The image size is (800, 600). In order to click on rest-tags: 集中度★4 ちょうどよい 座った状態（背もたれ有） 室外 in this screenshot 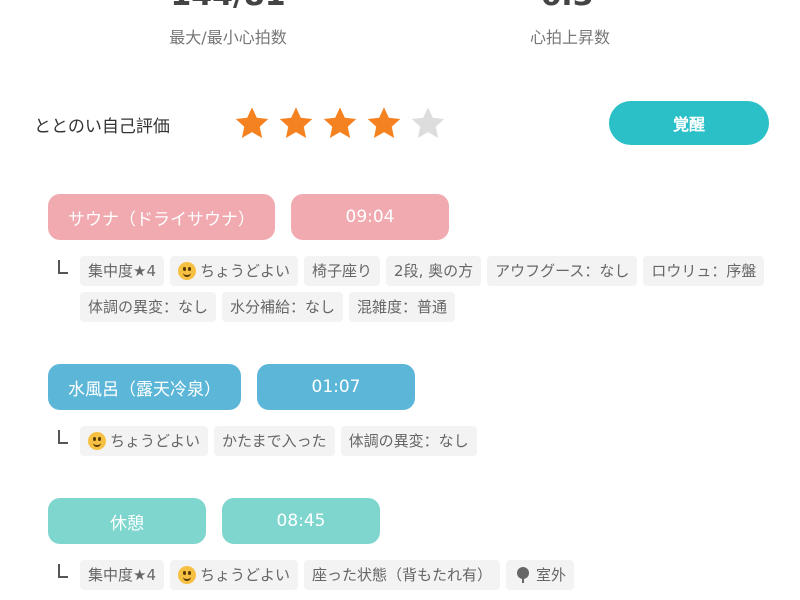, I will do `click(408, 575)`.